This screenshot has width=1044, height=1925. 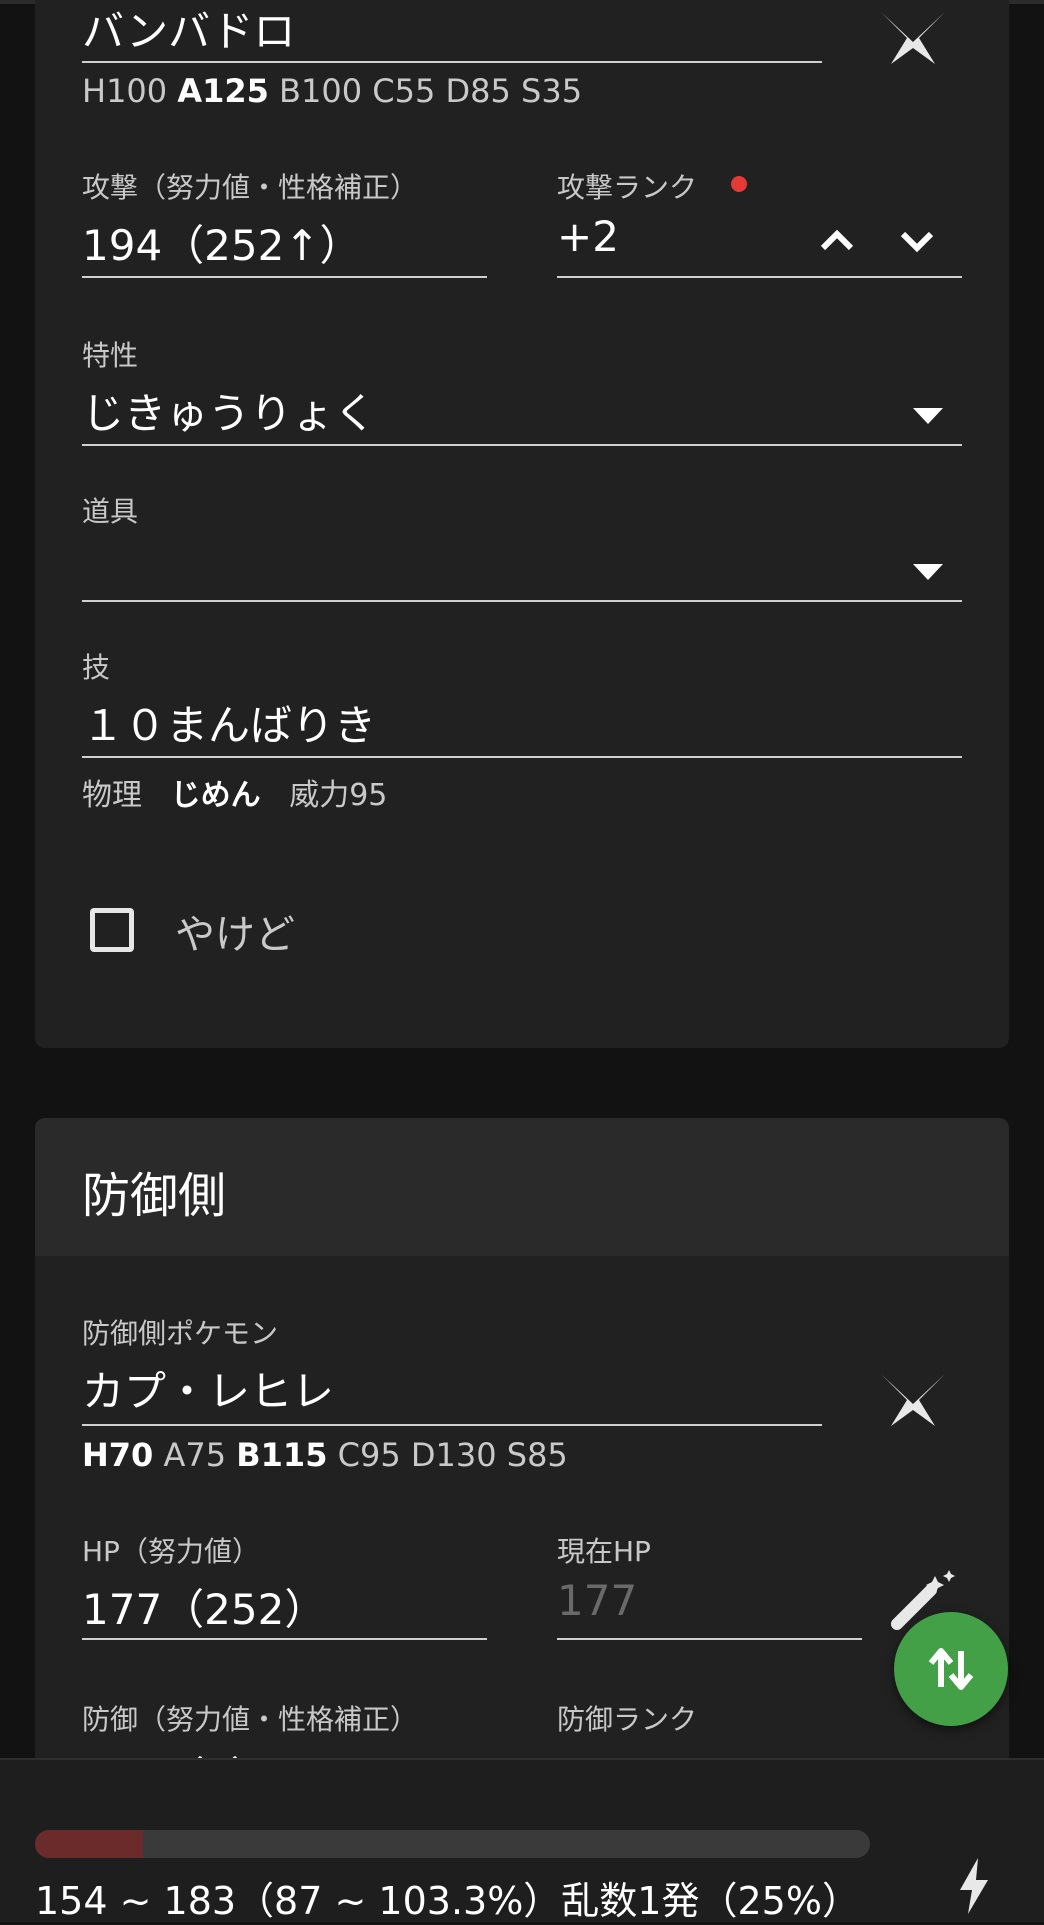 What do you see at coordinates (338, 795) in the screenshot?
I see `move-power: 威力95` at bounding box center [338, 795].